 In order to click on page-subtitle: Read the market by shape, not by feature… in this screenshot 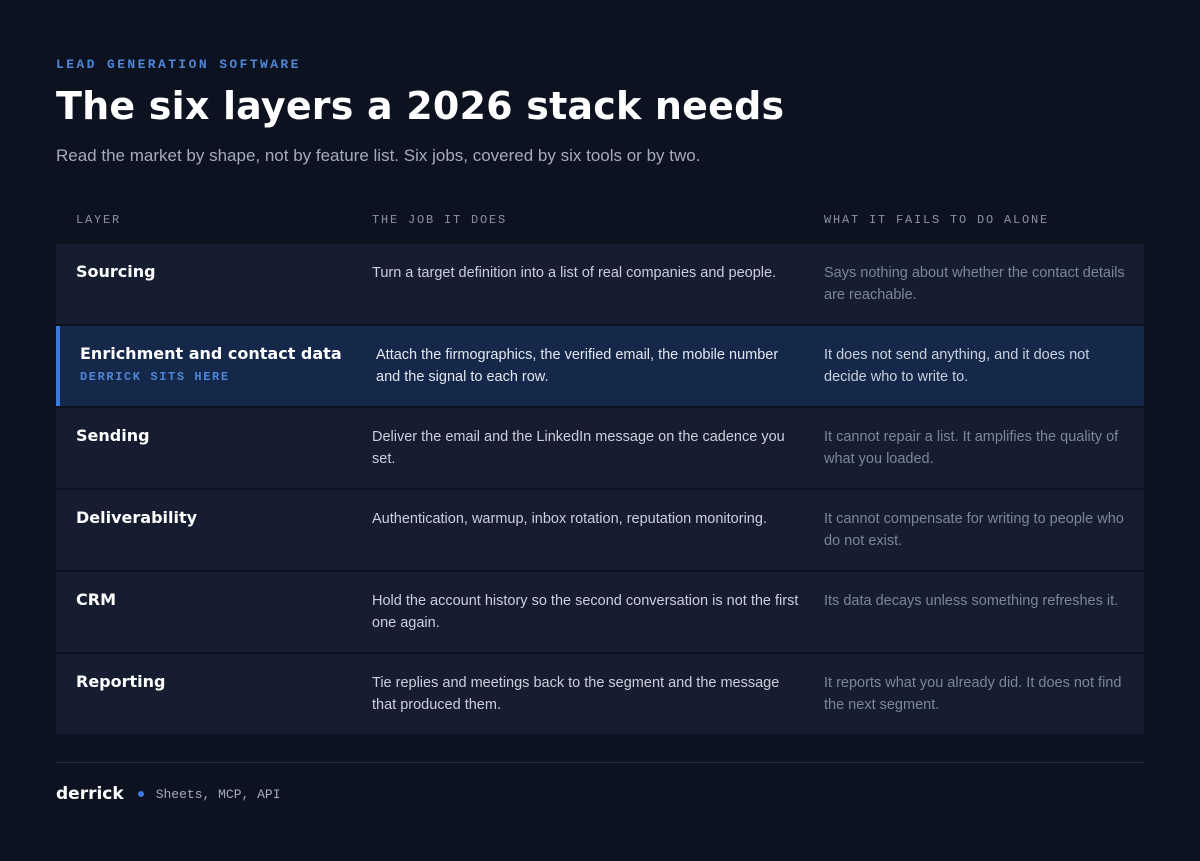, I will do `click(378, 155)`.